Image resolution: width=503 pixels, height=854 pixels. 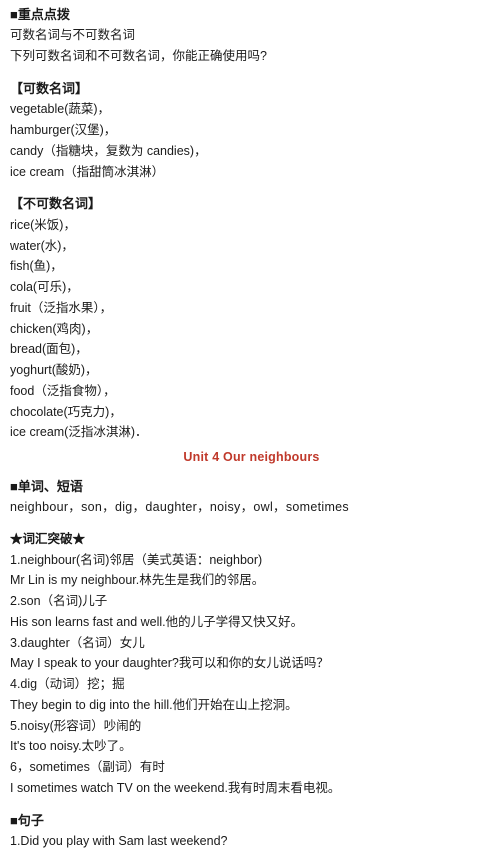 I want to click on uncountable-line-7: bread(面包)，, so click(x=49, y=349).